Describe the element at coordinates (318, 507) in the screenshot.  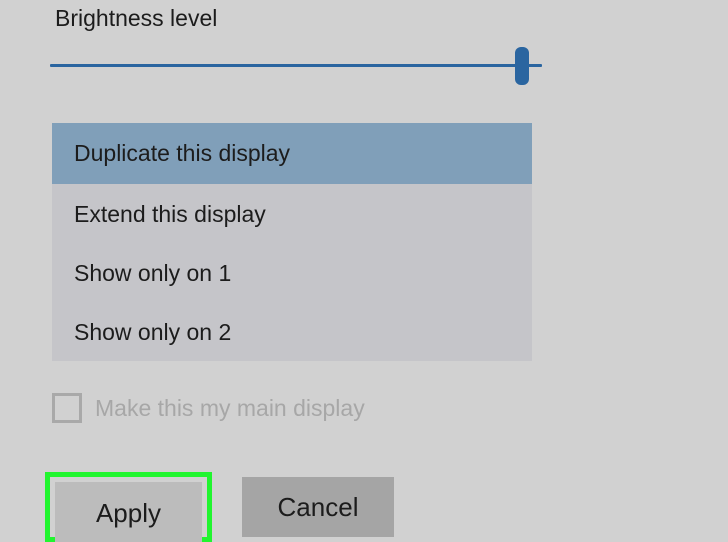
I see `cancel-button: Cancel` at that location.